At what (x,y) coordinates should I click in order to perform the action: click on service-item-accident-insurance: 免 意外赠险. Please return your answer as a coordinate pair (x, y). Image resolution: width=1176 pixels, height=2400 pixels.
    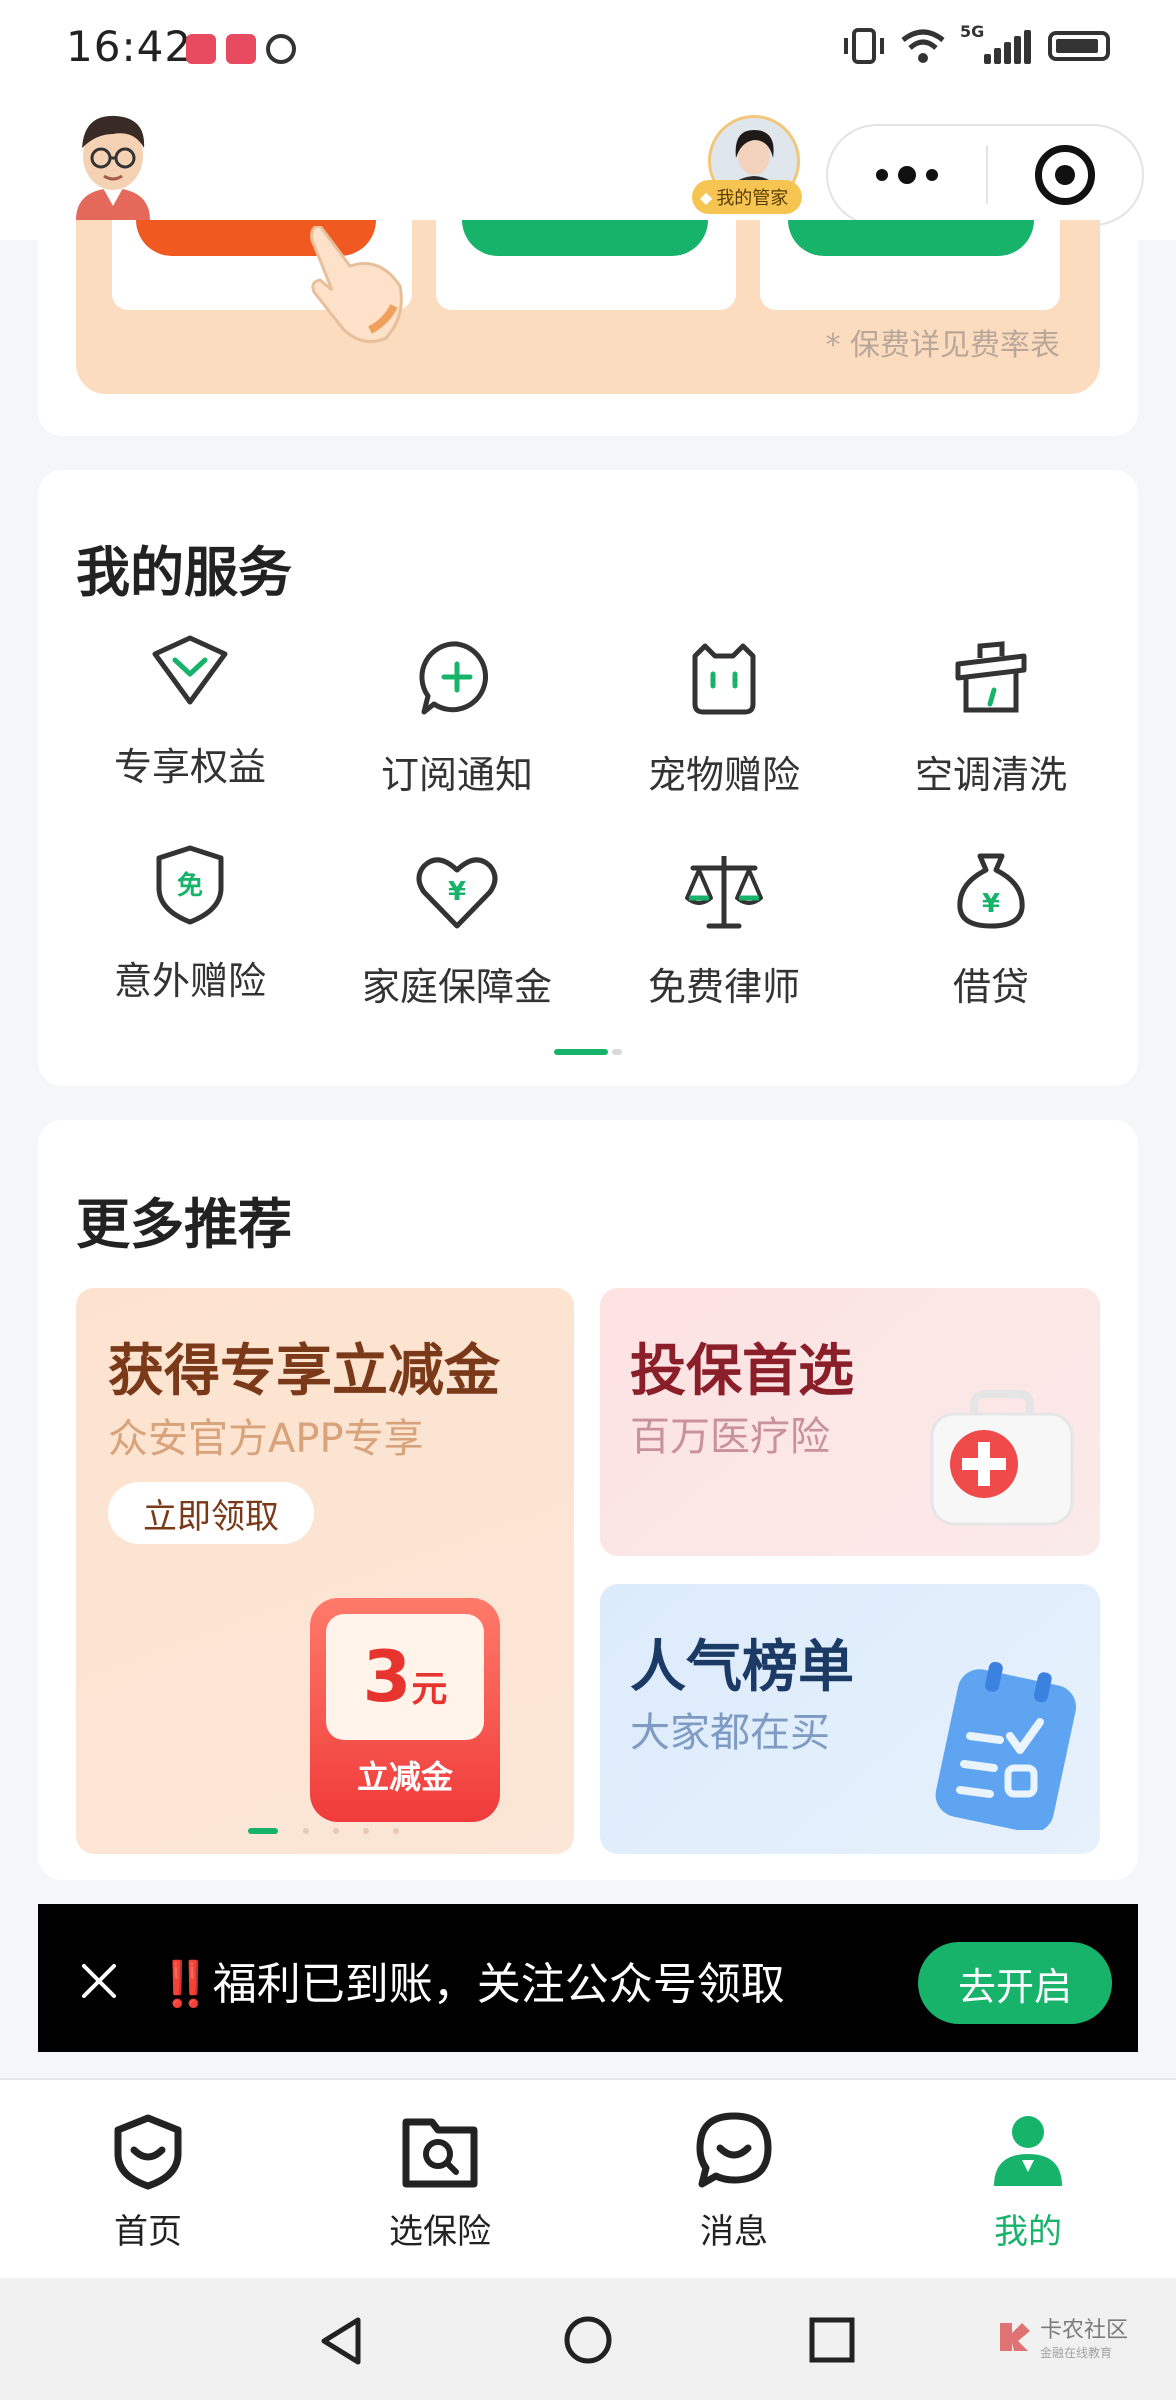
    Looking at the image, I should click on (190, 922).